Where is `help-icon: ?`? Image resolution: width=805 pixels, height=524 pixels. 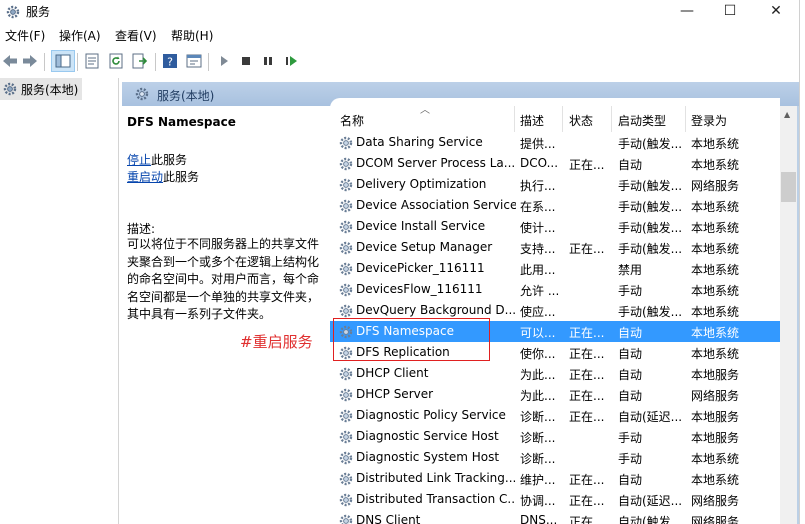
help-icon: ? is located at coordinates (170, 61).